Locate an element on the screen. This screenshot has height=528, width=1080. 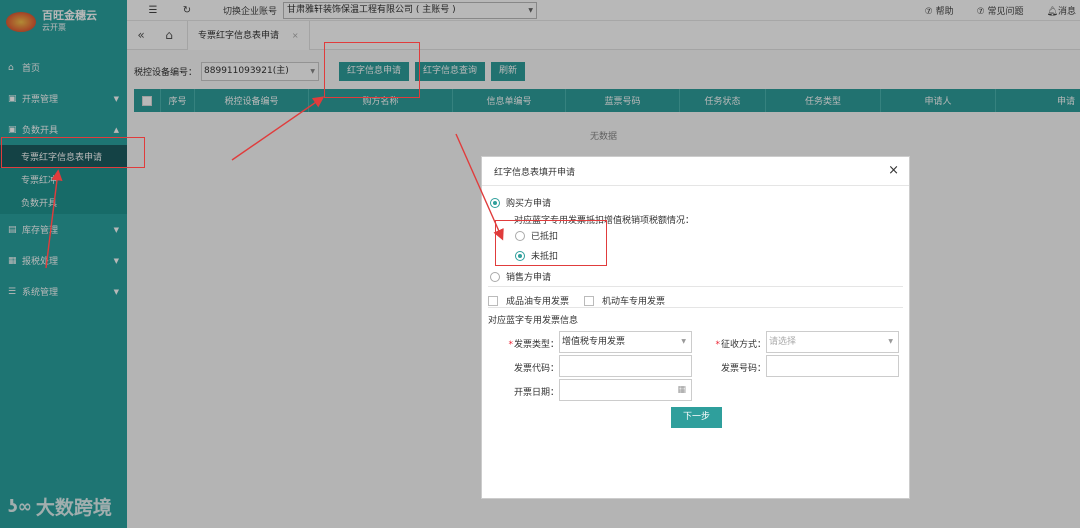
invoice-type-value: 增值税专用发票 is located at coordinates (594, 342).